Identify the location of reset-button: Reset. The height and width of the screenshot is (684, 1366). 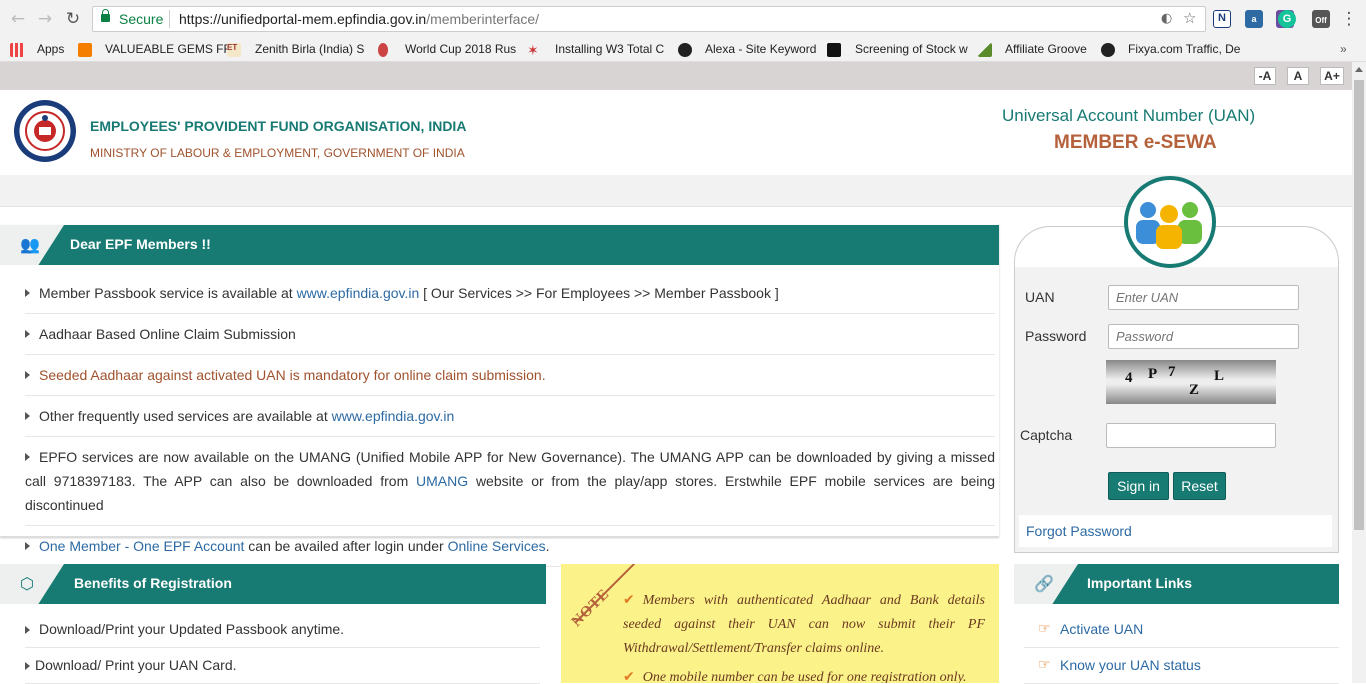
(1199, 486).